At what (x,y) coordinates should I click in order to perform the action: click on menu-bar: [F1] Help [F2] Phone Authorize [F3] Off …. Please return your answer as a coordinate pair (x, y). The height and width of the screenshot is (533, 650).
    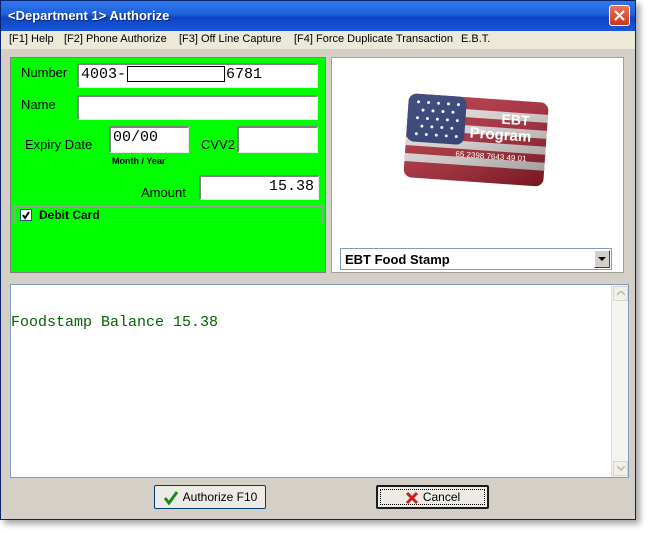
    Looking at the image, I should click on (318, 40).